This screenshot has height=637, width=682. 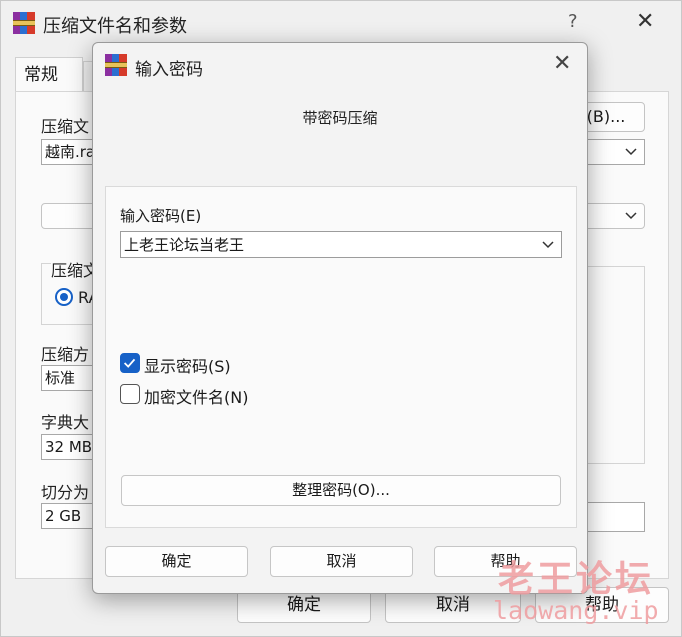 I want to click on tab-general: 常规, so click(x=49, y=74).